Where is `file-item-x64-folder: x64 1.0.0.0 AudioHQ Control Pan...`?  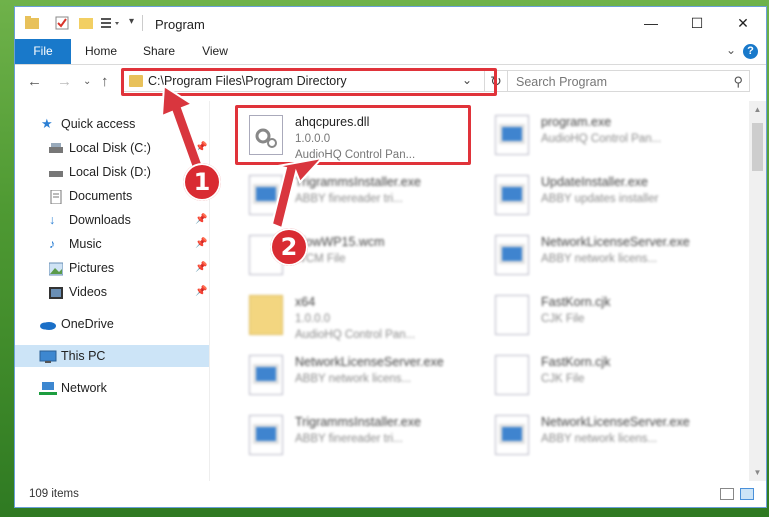
file-item-x64-folder: x64 1.0.0.0 AudioHQ Control Pan... is located at coordinates (357, 318).